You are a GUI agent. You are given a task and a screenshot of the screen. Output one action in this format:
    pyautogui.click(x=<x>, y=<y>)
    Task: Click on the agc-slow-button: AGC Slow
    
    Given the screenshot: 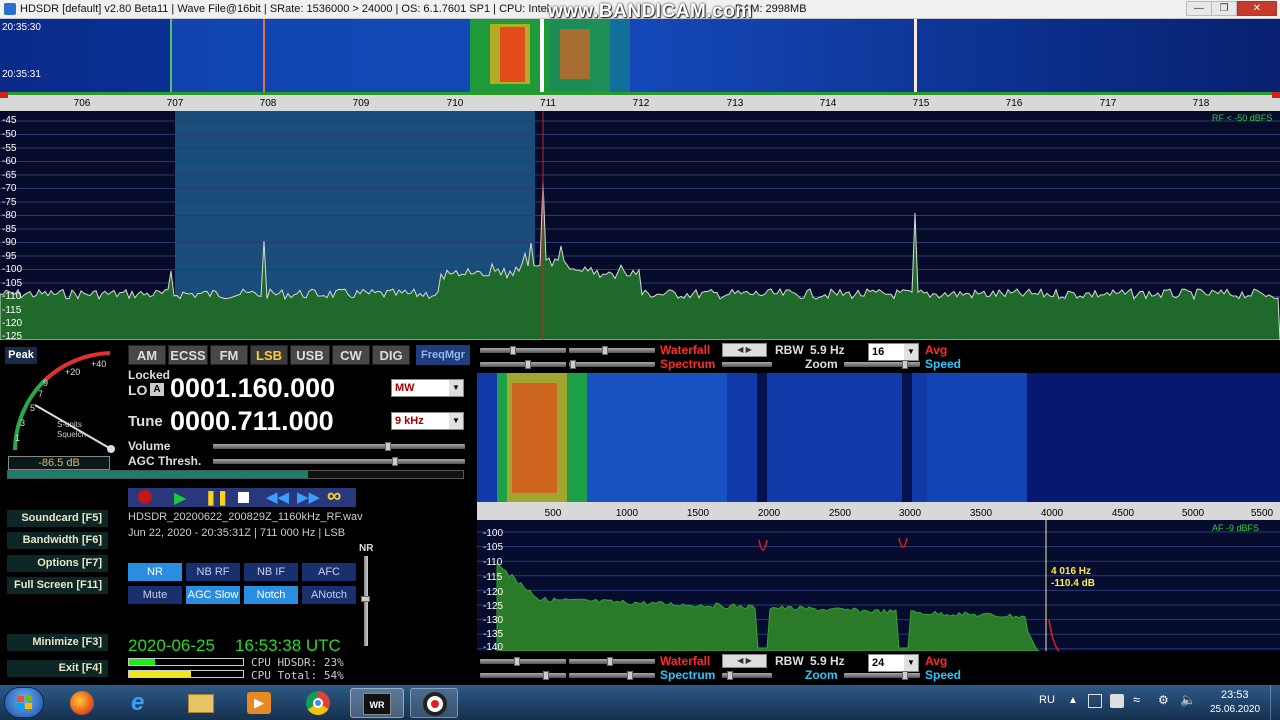 What is the action you would take?
    pyautogui.click(x=213, y=595)
    